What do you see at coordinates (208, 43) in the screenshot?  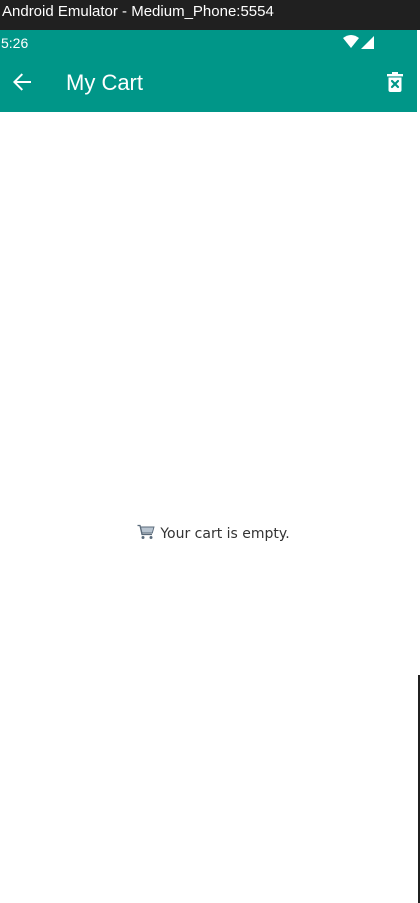 I see `status-bar: 5:26` at bounding box center [208, 43].